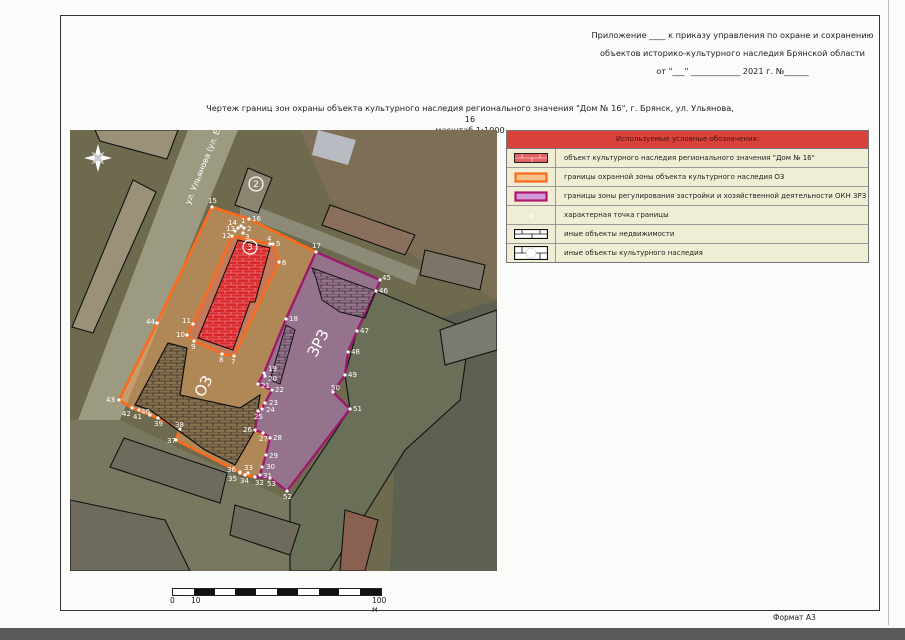 This screenshot has width=905, height=640. I want to click on legend-label: иные объекты недвижимости, so click(619, 234).